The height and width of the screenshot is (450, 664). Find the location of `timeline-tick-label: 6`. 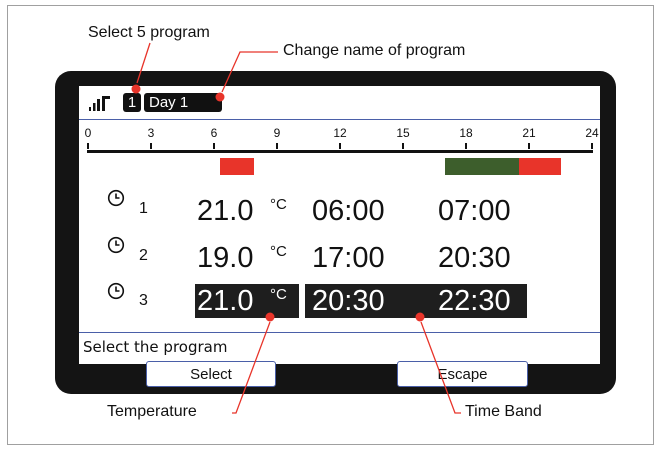

timeline-tick-label: 6 is located at coordinates (214, 133).